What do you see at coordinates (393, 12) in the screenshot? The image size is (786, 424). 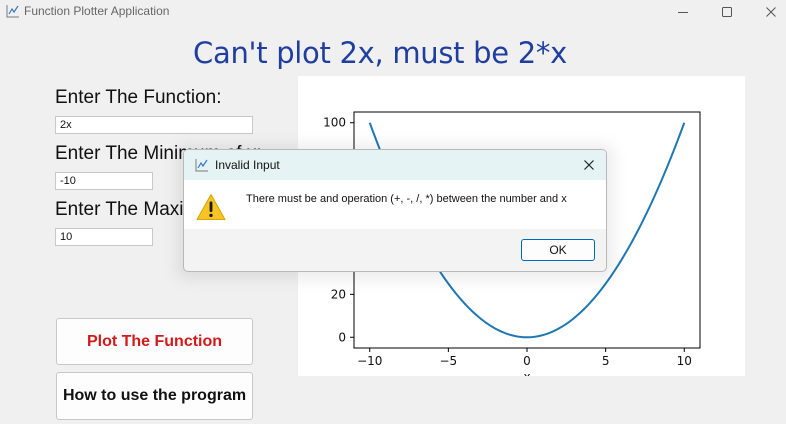 I see `title-bar: Function Plotter Application` at bounding box center [393, 12].